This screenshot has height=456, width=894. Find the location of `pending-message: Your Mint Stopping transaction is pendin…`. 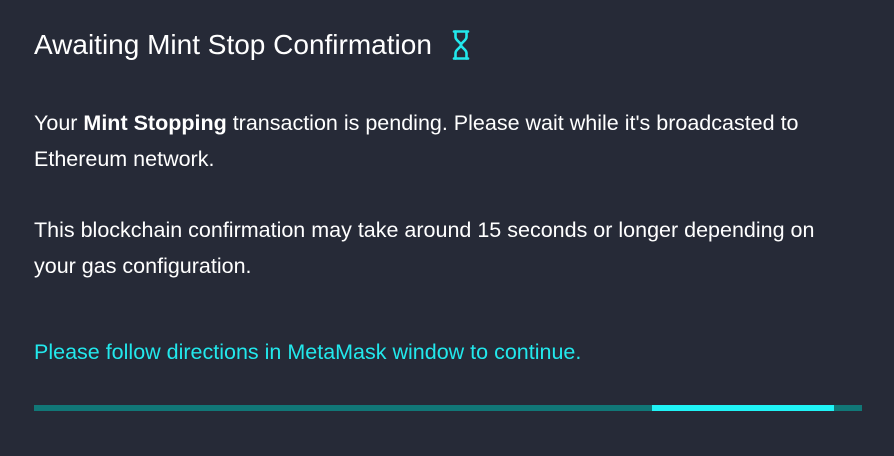

pending-message: Your Mint Stopping transaction is pendin… is located at coordinates (444, 141).